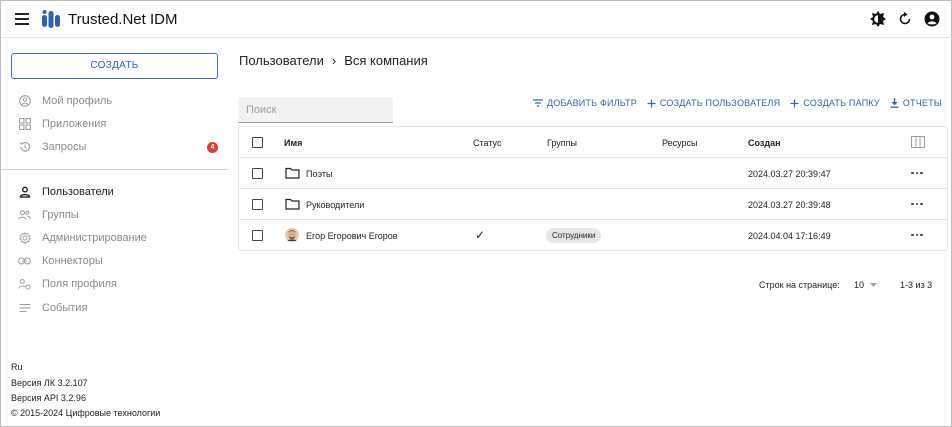  Describe the element at coordinates (24, 124) in the screenshot. I see `apps-icon` at that location.